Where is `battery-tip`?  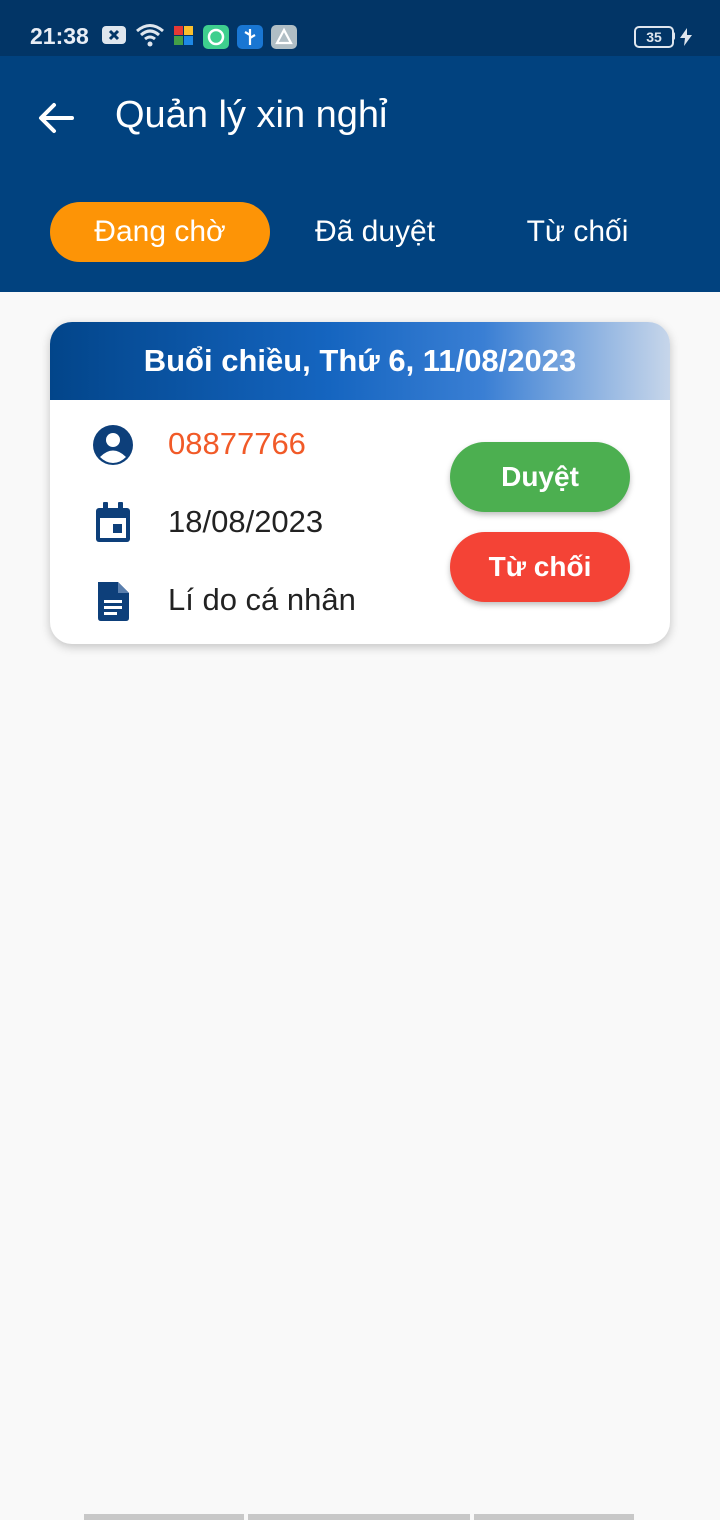
battery-tip is located at coordinates (673, 36).